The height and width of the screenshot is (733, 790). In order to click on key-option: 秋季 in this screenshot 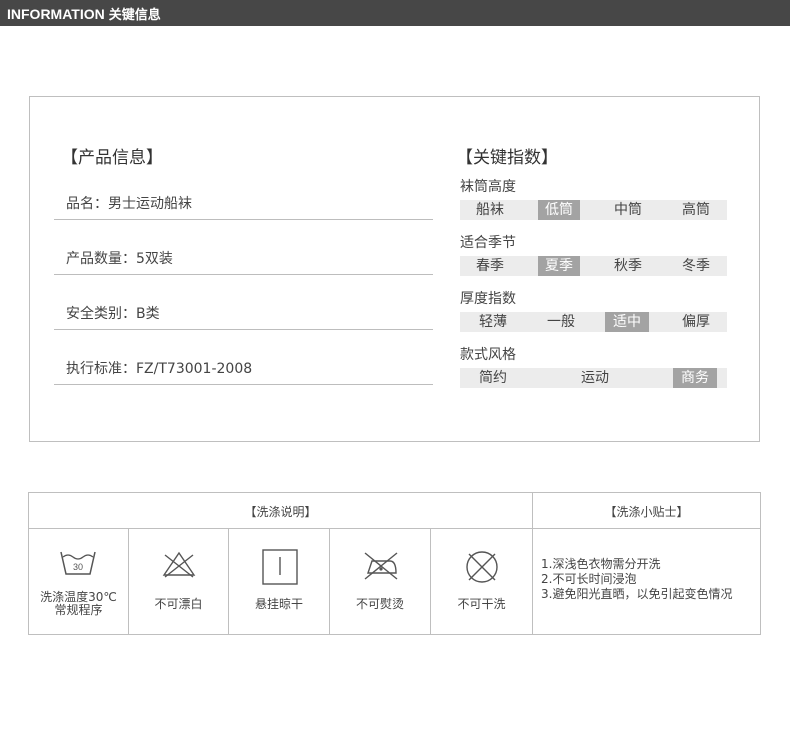, I will do `click(628, 266)`.